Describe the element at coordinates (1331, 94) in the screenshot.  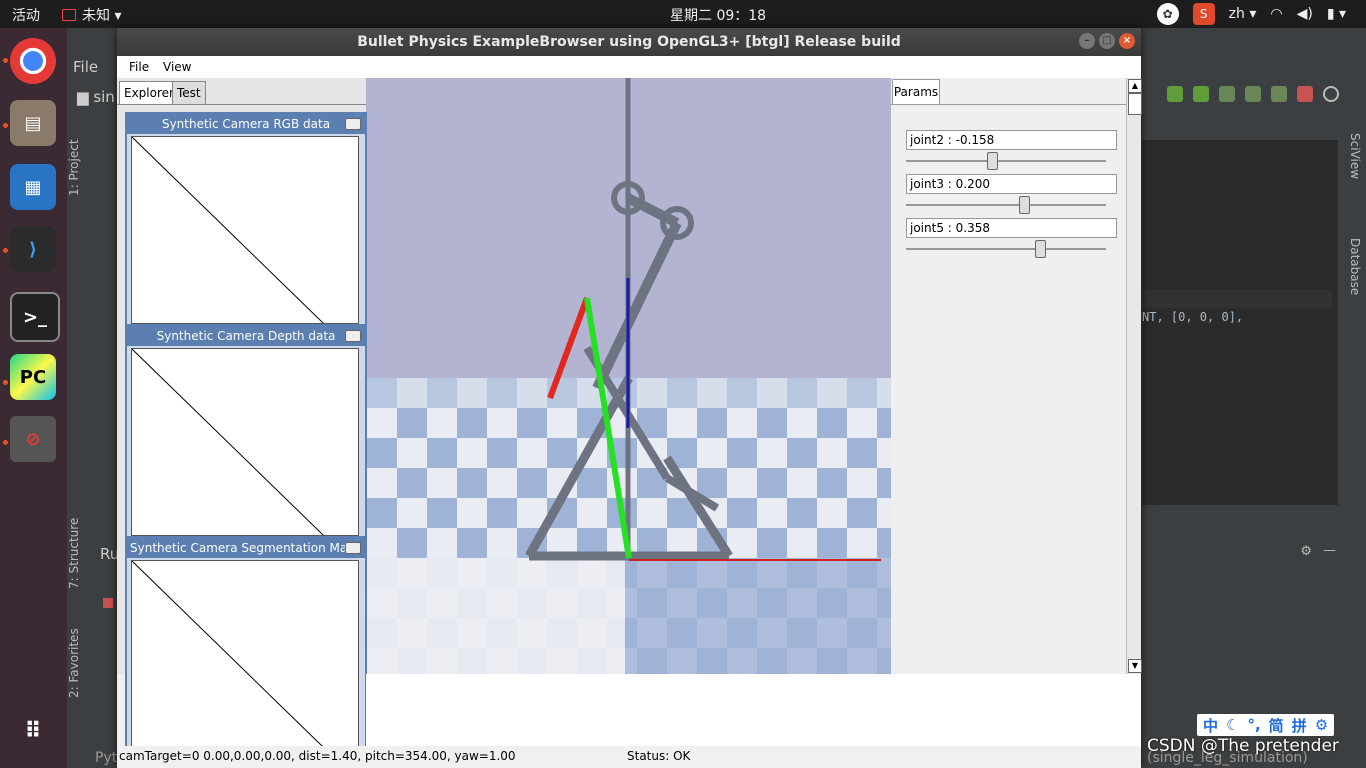
I see `search-icon` at that location.